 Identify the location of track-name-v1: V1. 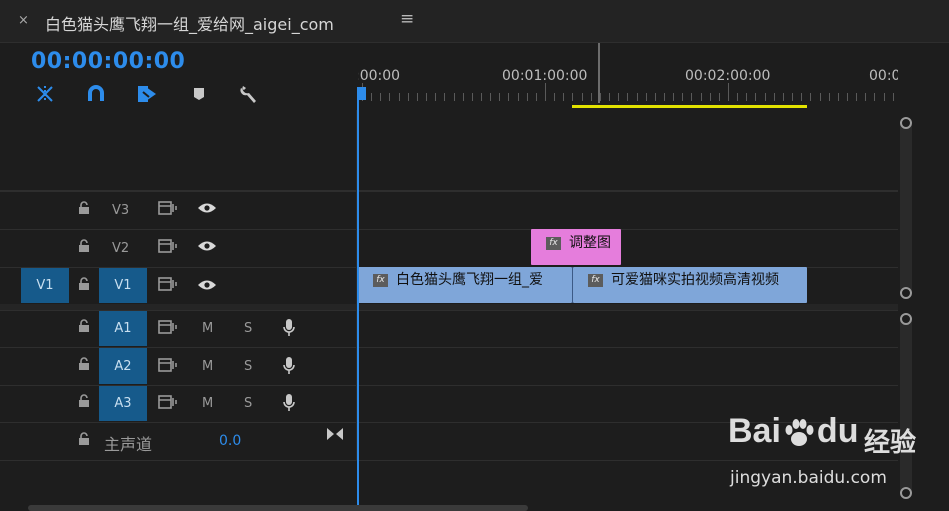
(123, 285).